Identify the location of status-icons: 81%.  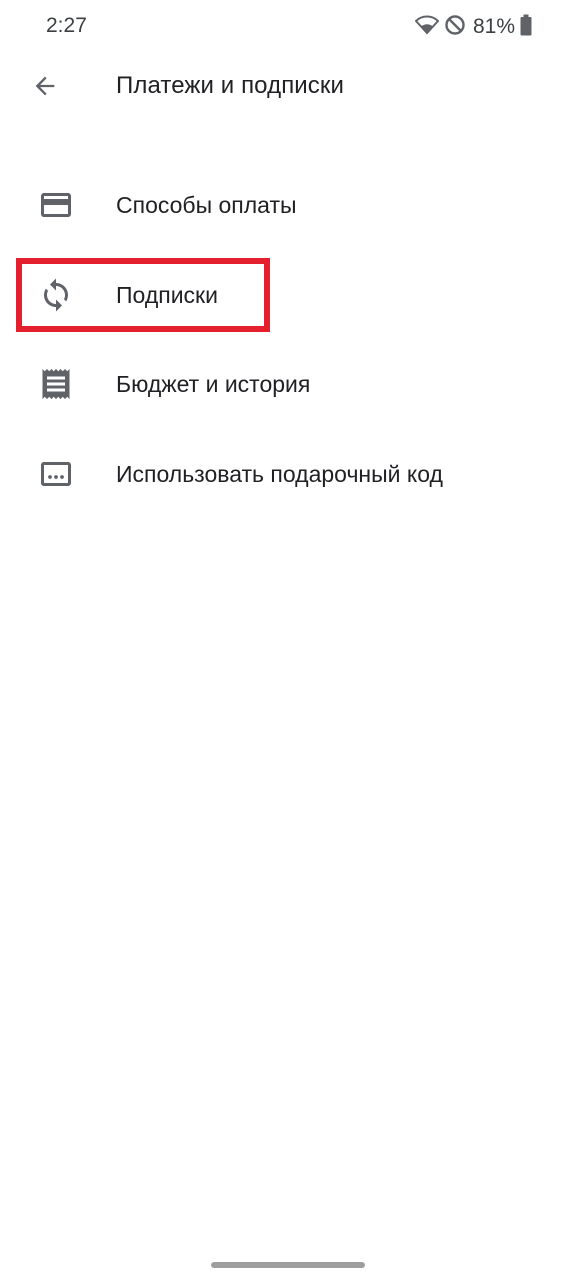
(473, 27).